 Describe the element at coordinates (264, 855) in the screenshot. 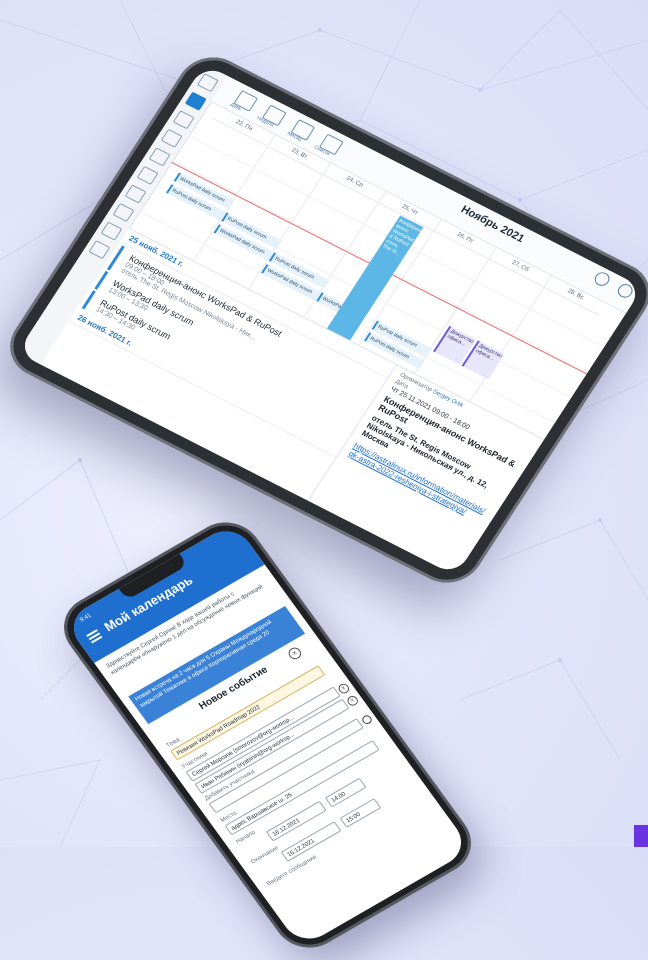

I see `end-label: Окончание` at that location.